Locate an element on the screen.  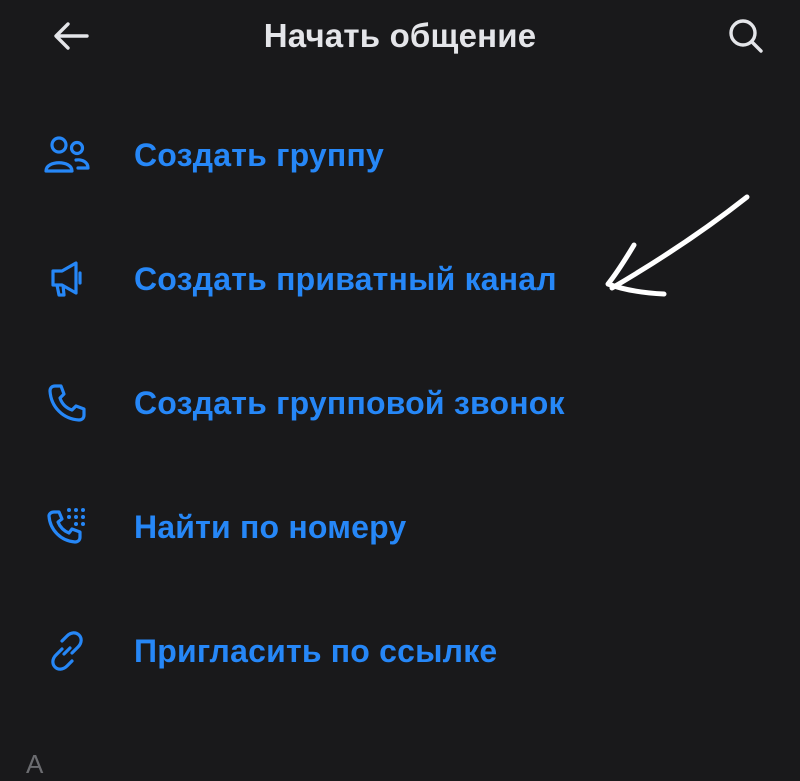
phone-icon is located at coordinates (67, 403).